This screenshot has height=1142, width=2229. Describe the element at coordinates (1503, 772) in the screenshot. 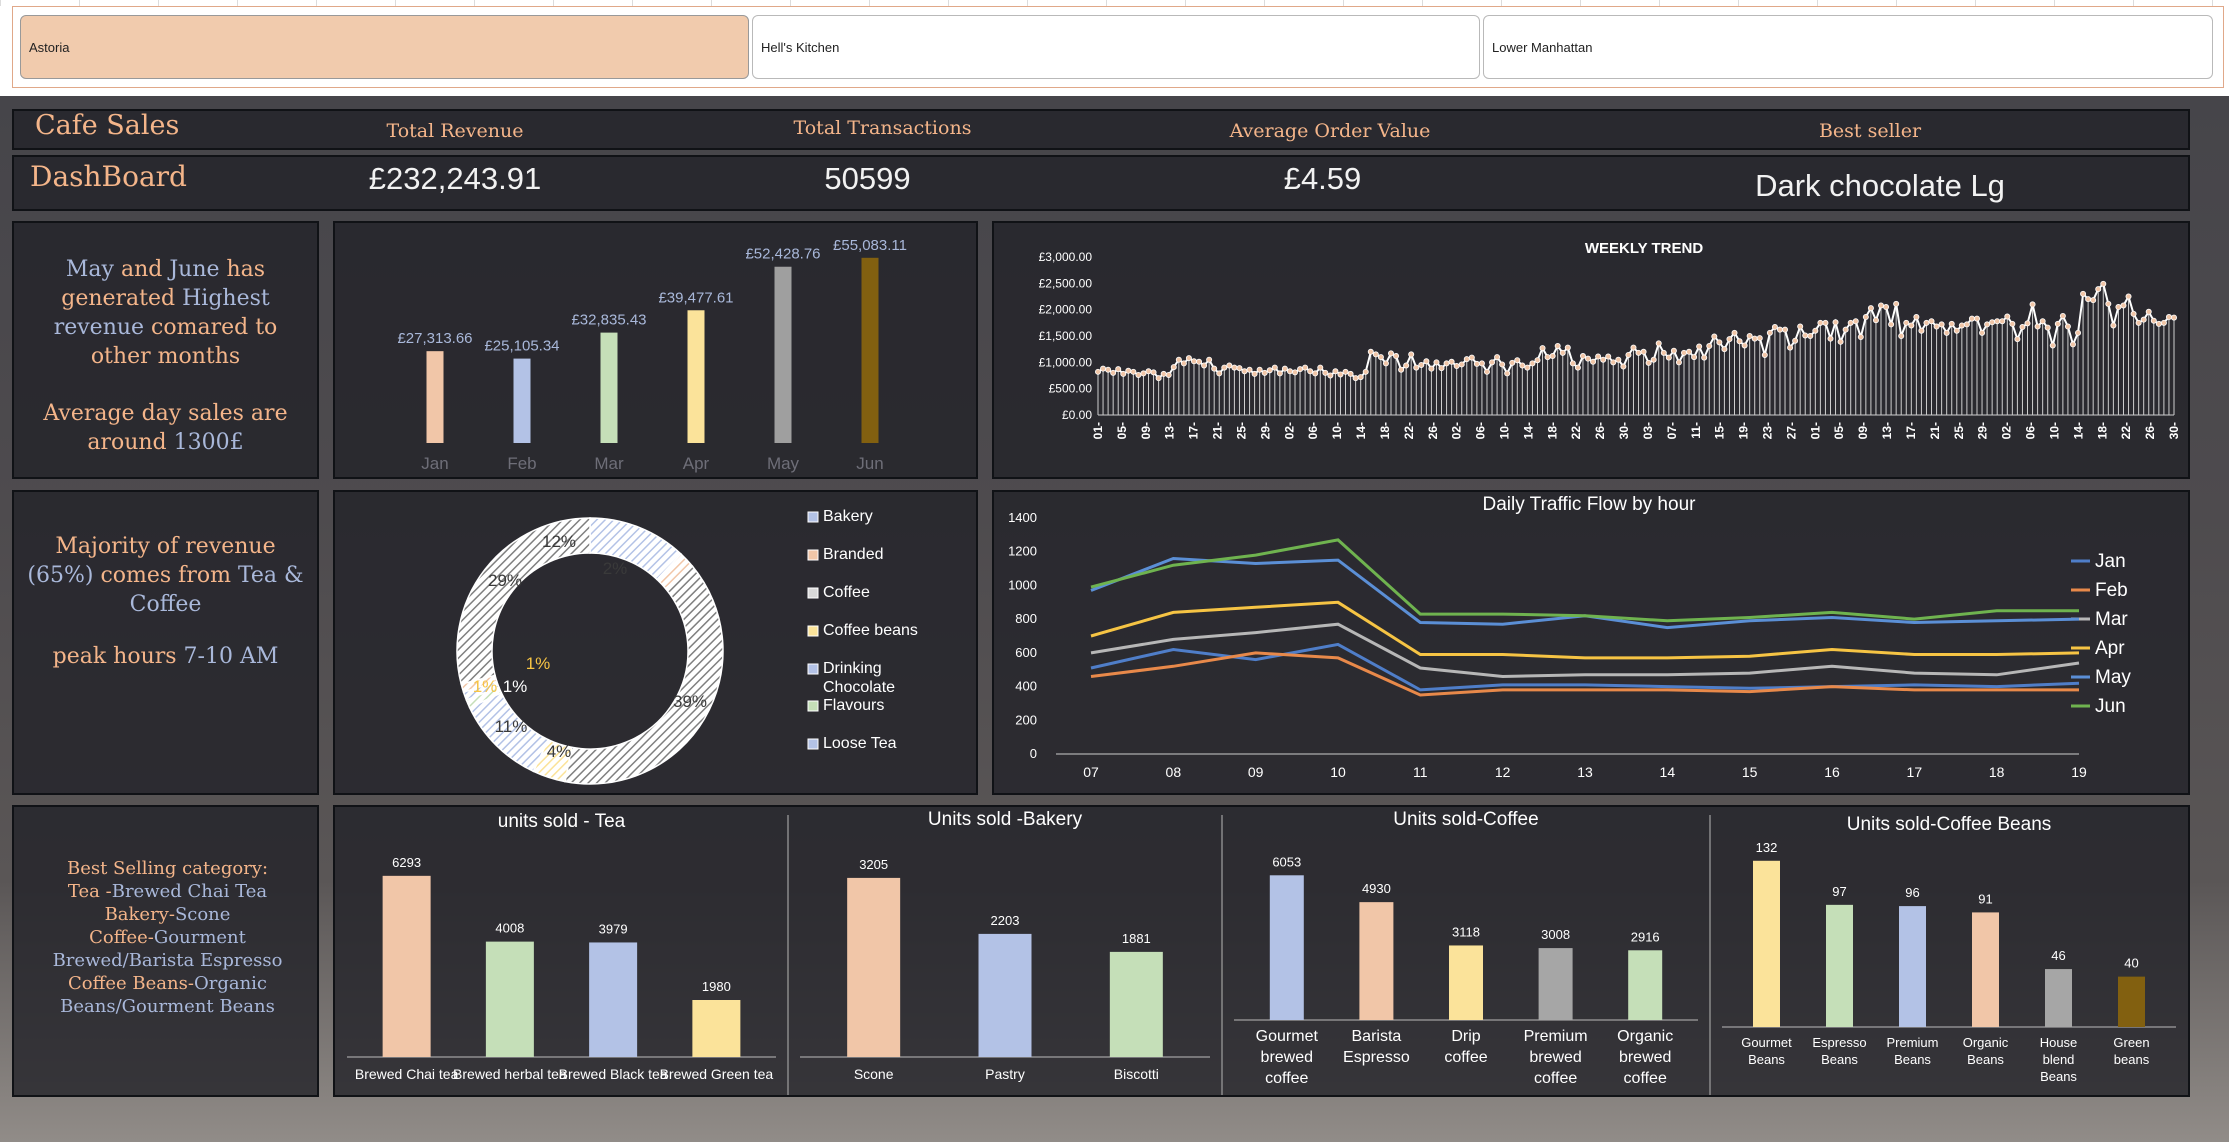

I see `traffic-x-tick: 12` at that location.